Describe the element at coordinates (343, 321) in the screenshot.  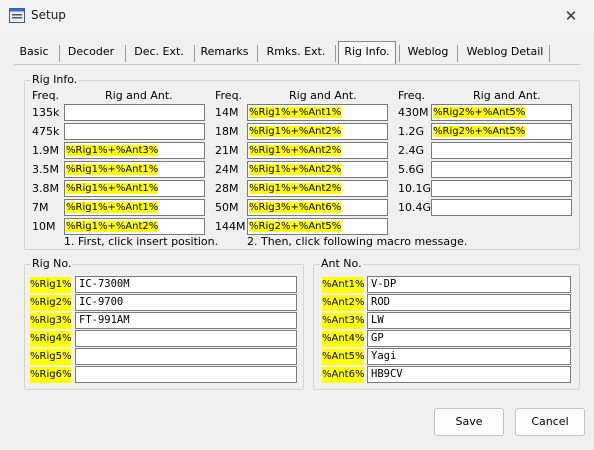
I see `ant-tag: %Ant3%` at that location.